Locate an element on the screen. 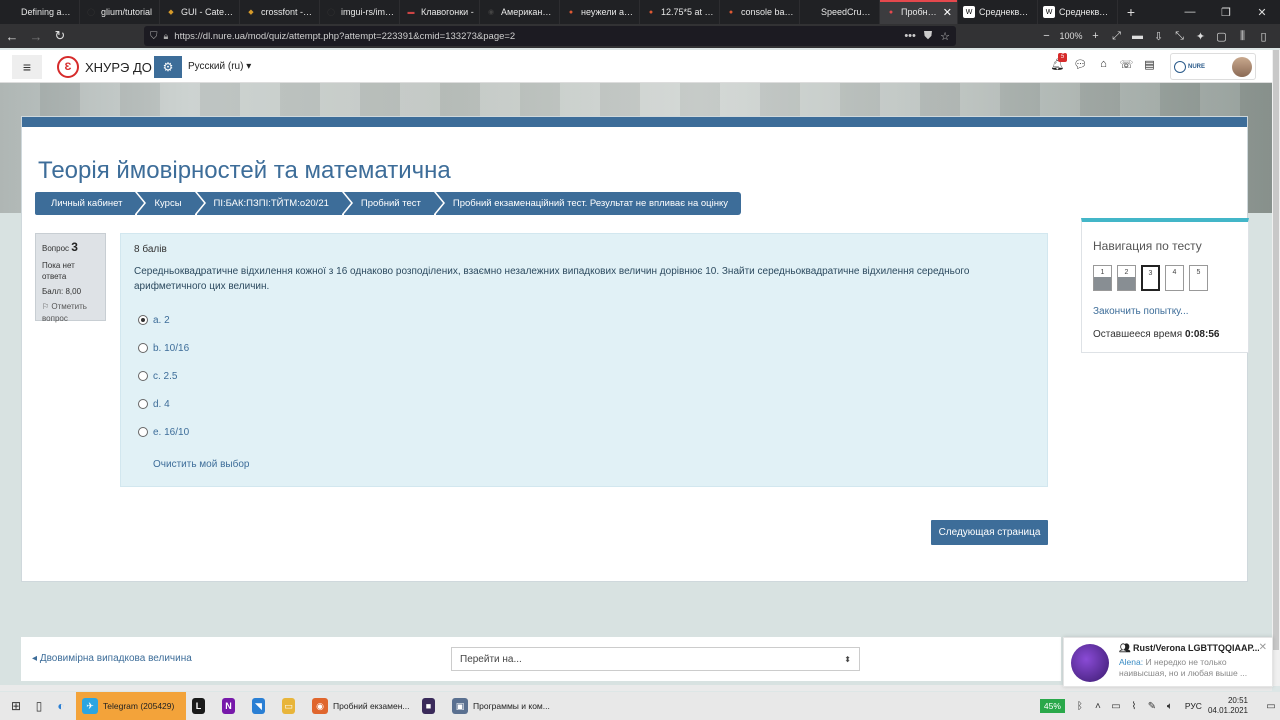 This screenshot has height=720, width=1280. close-window-icon: ✕ is located at coordinates (1262, 12).